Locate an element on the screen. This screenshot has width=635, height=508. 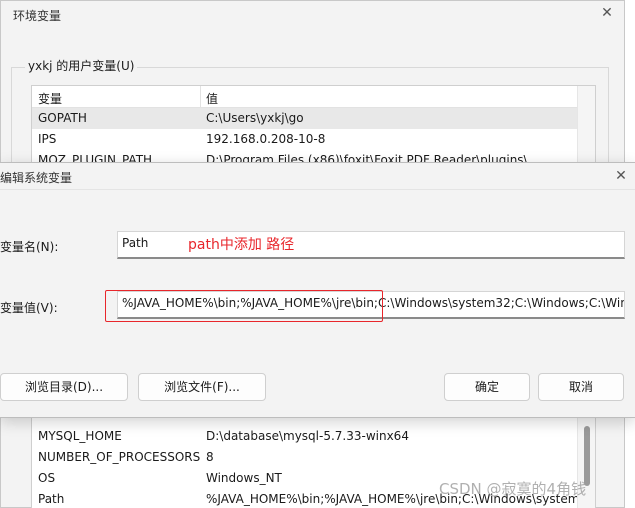
table-row: IPS 192.168.0.208-10-8 is located at coordinates (313, 139).